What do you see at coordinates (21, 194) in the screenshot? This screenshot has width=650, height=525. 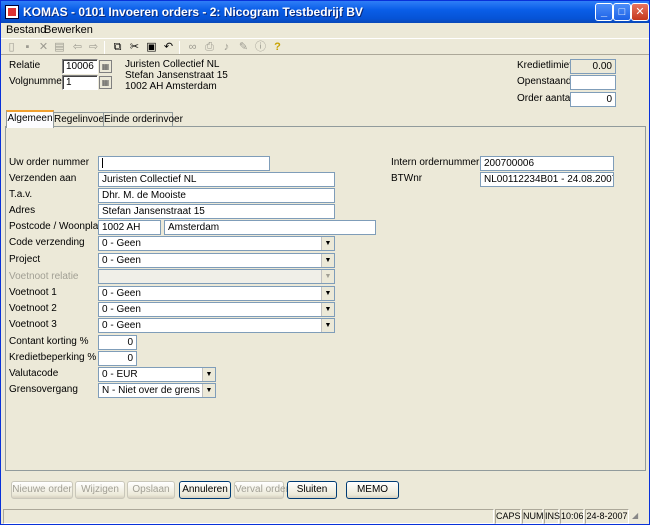 I see `tav-label: T.a.v.` at bounding box center [21, 194].